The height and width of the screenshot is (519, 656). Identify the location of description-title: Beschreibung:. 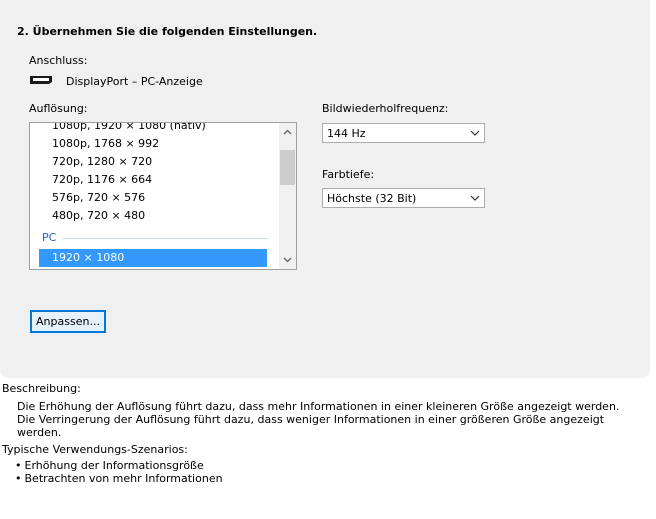
(41, 388).